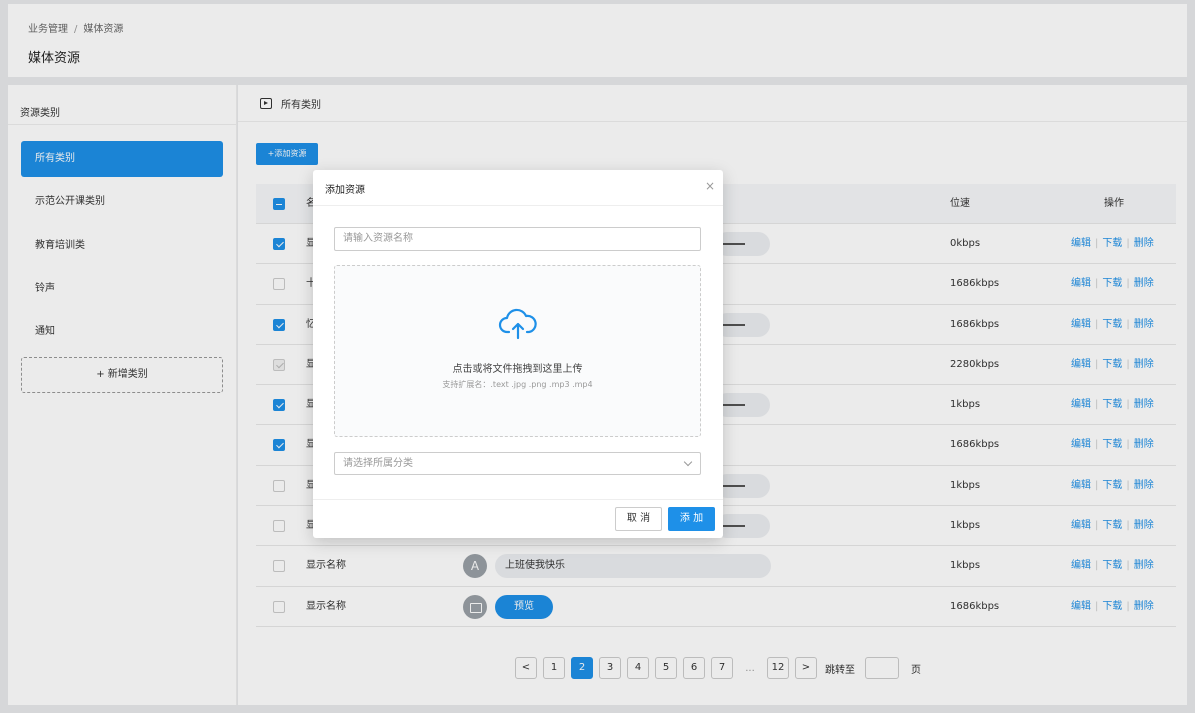 The width and height of the screenshot is (1195, 713). What do you see at coordinates (691, 519) in the screenshot?
I see `submit-add-button: 添 加` at bounding box center [691, 519].